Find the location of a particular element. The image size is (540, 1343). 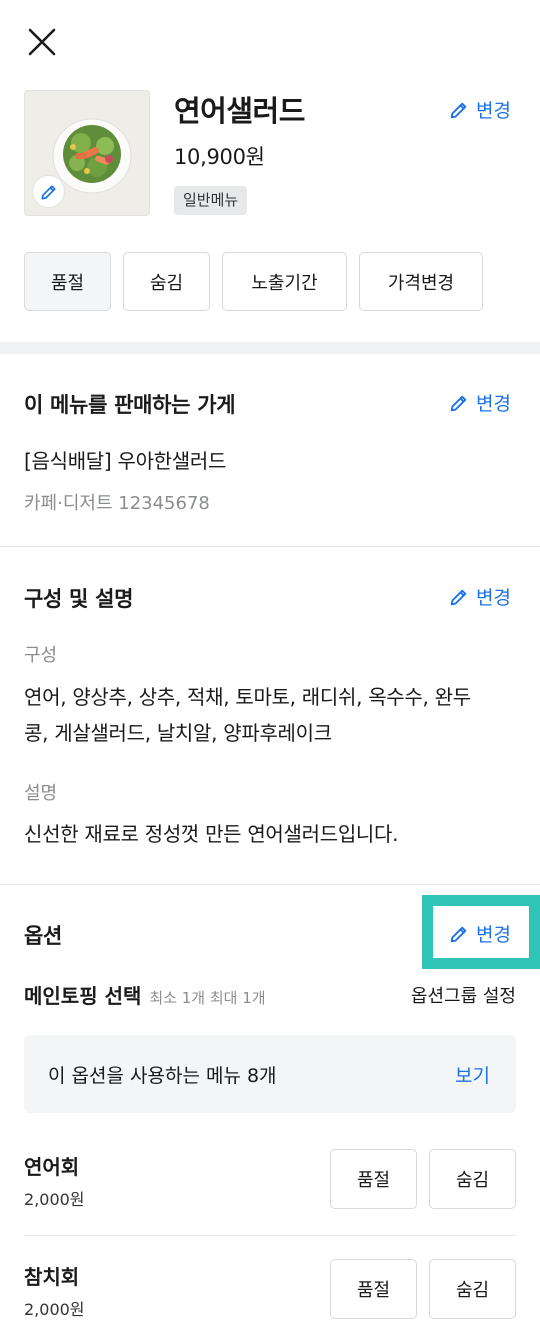

menu-name: 연어샐러드 is located at coordinates (239, 111).